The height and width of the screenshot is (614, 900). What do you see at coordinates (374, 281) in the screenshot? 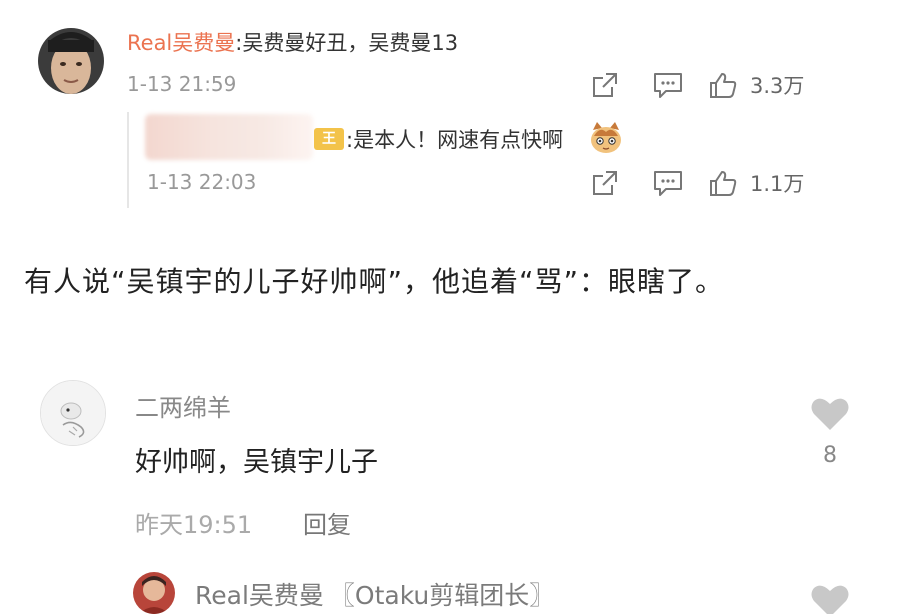
I see `article-caption: 有人说“吴镇宇的儿子好帅啊”，他追着“骂”：眼瞎了。` at bounding box center [374, 281].